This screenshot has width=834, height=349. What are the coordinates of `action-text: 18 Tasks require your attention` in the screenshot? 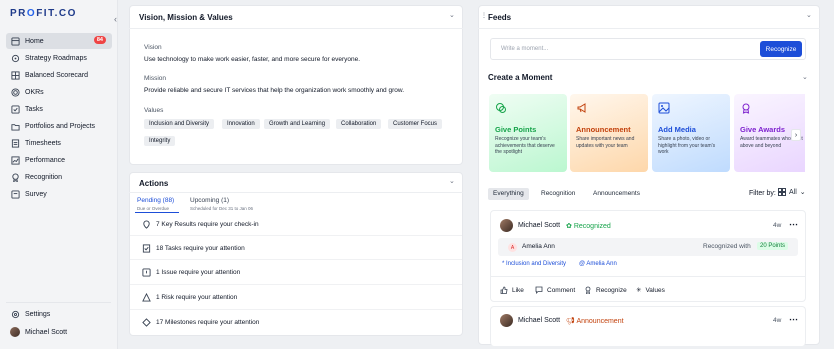 It's located at (200, 248).